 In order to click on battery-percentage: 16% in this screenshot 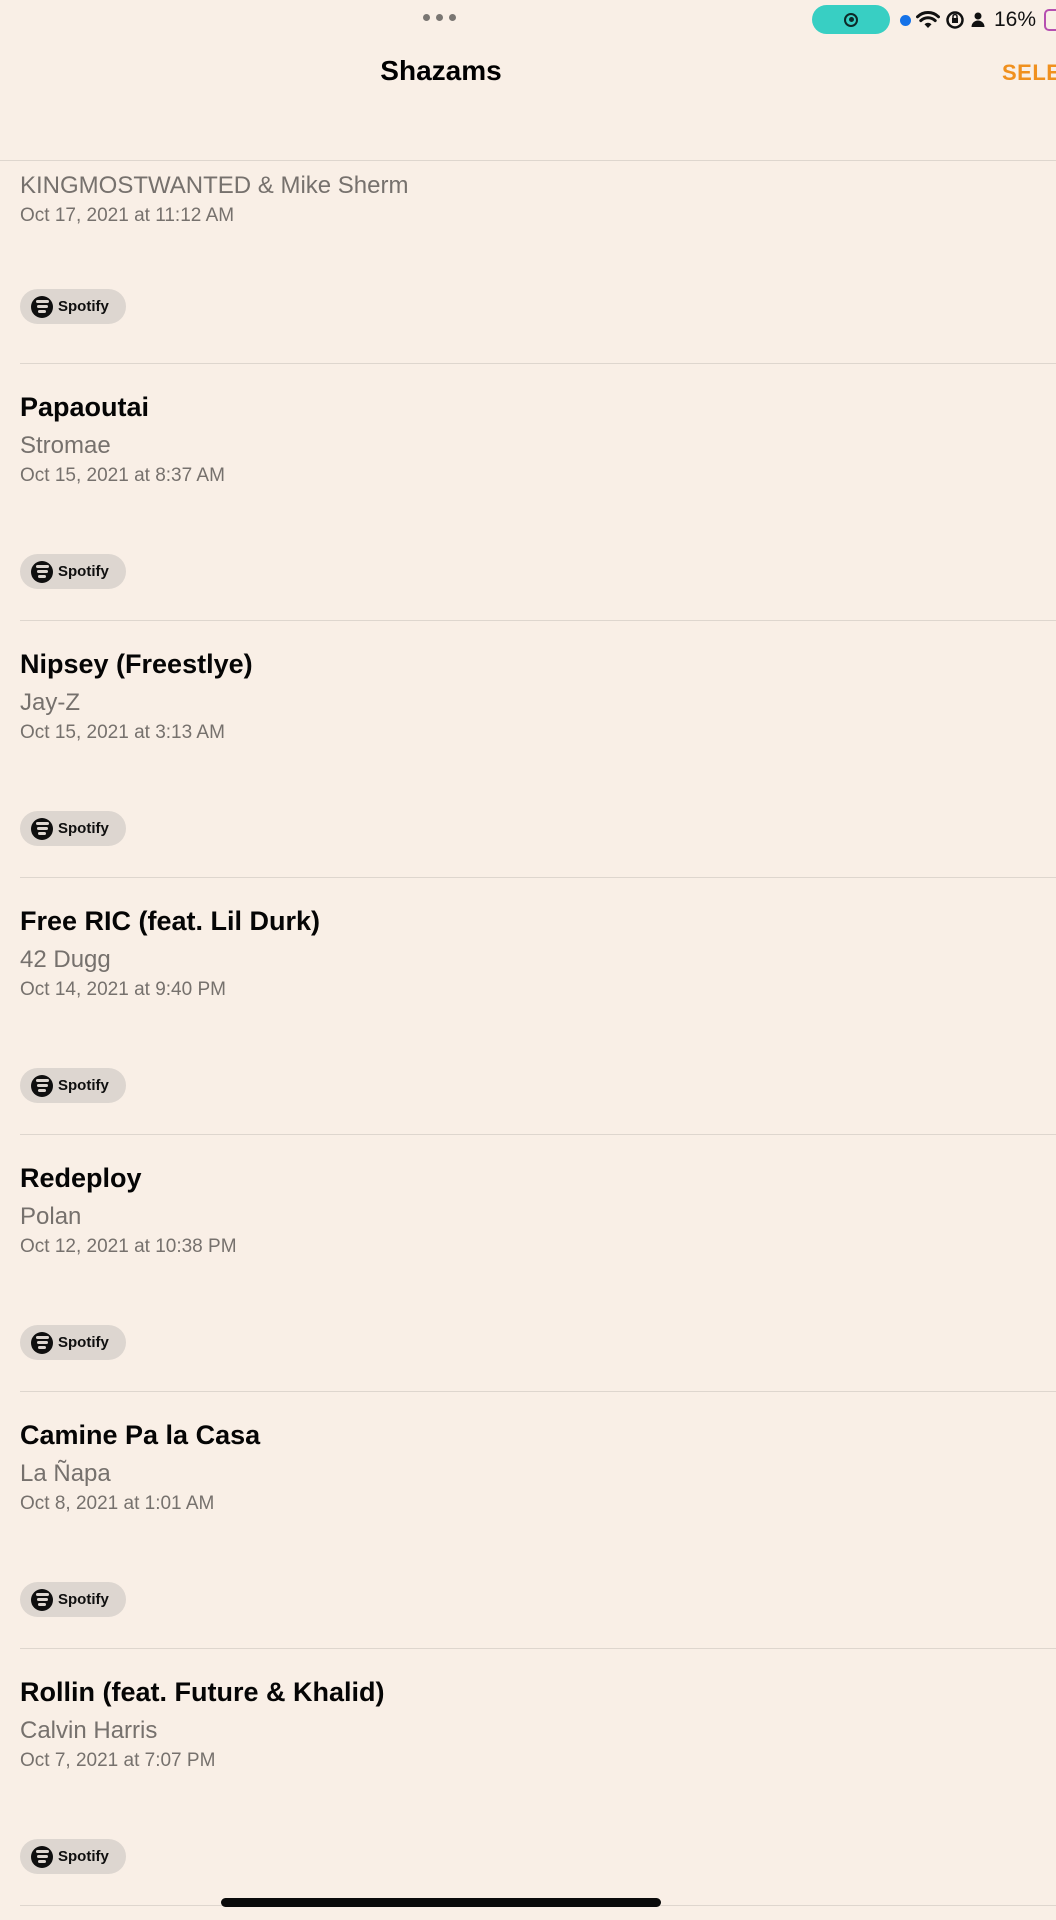, I will do `click(1014, 19)`.